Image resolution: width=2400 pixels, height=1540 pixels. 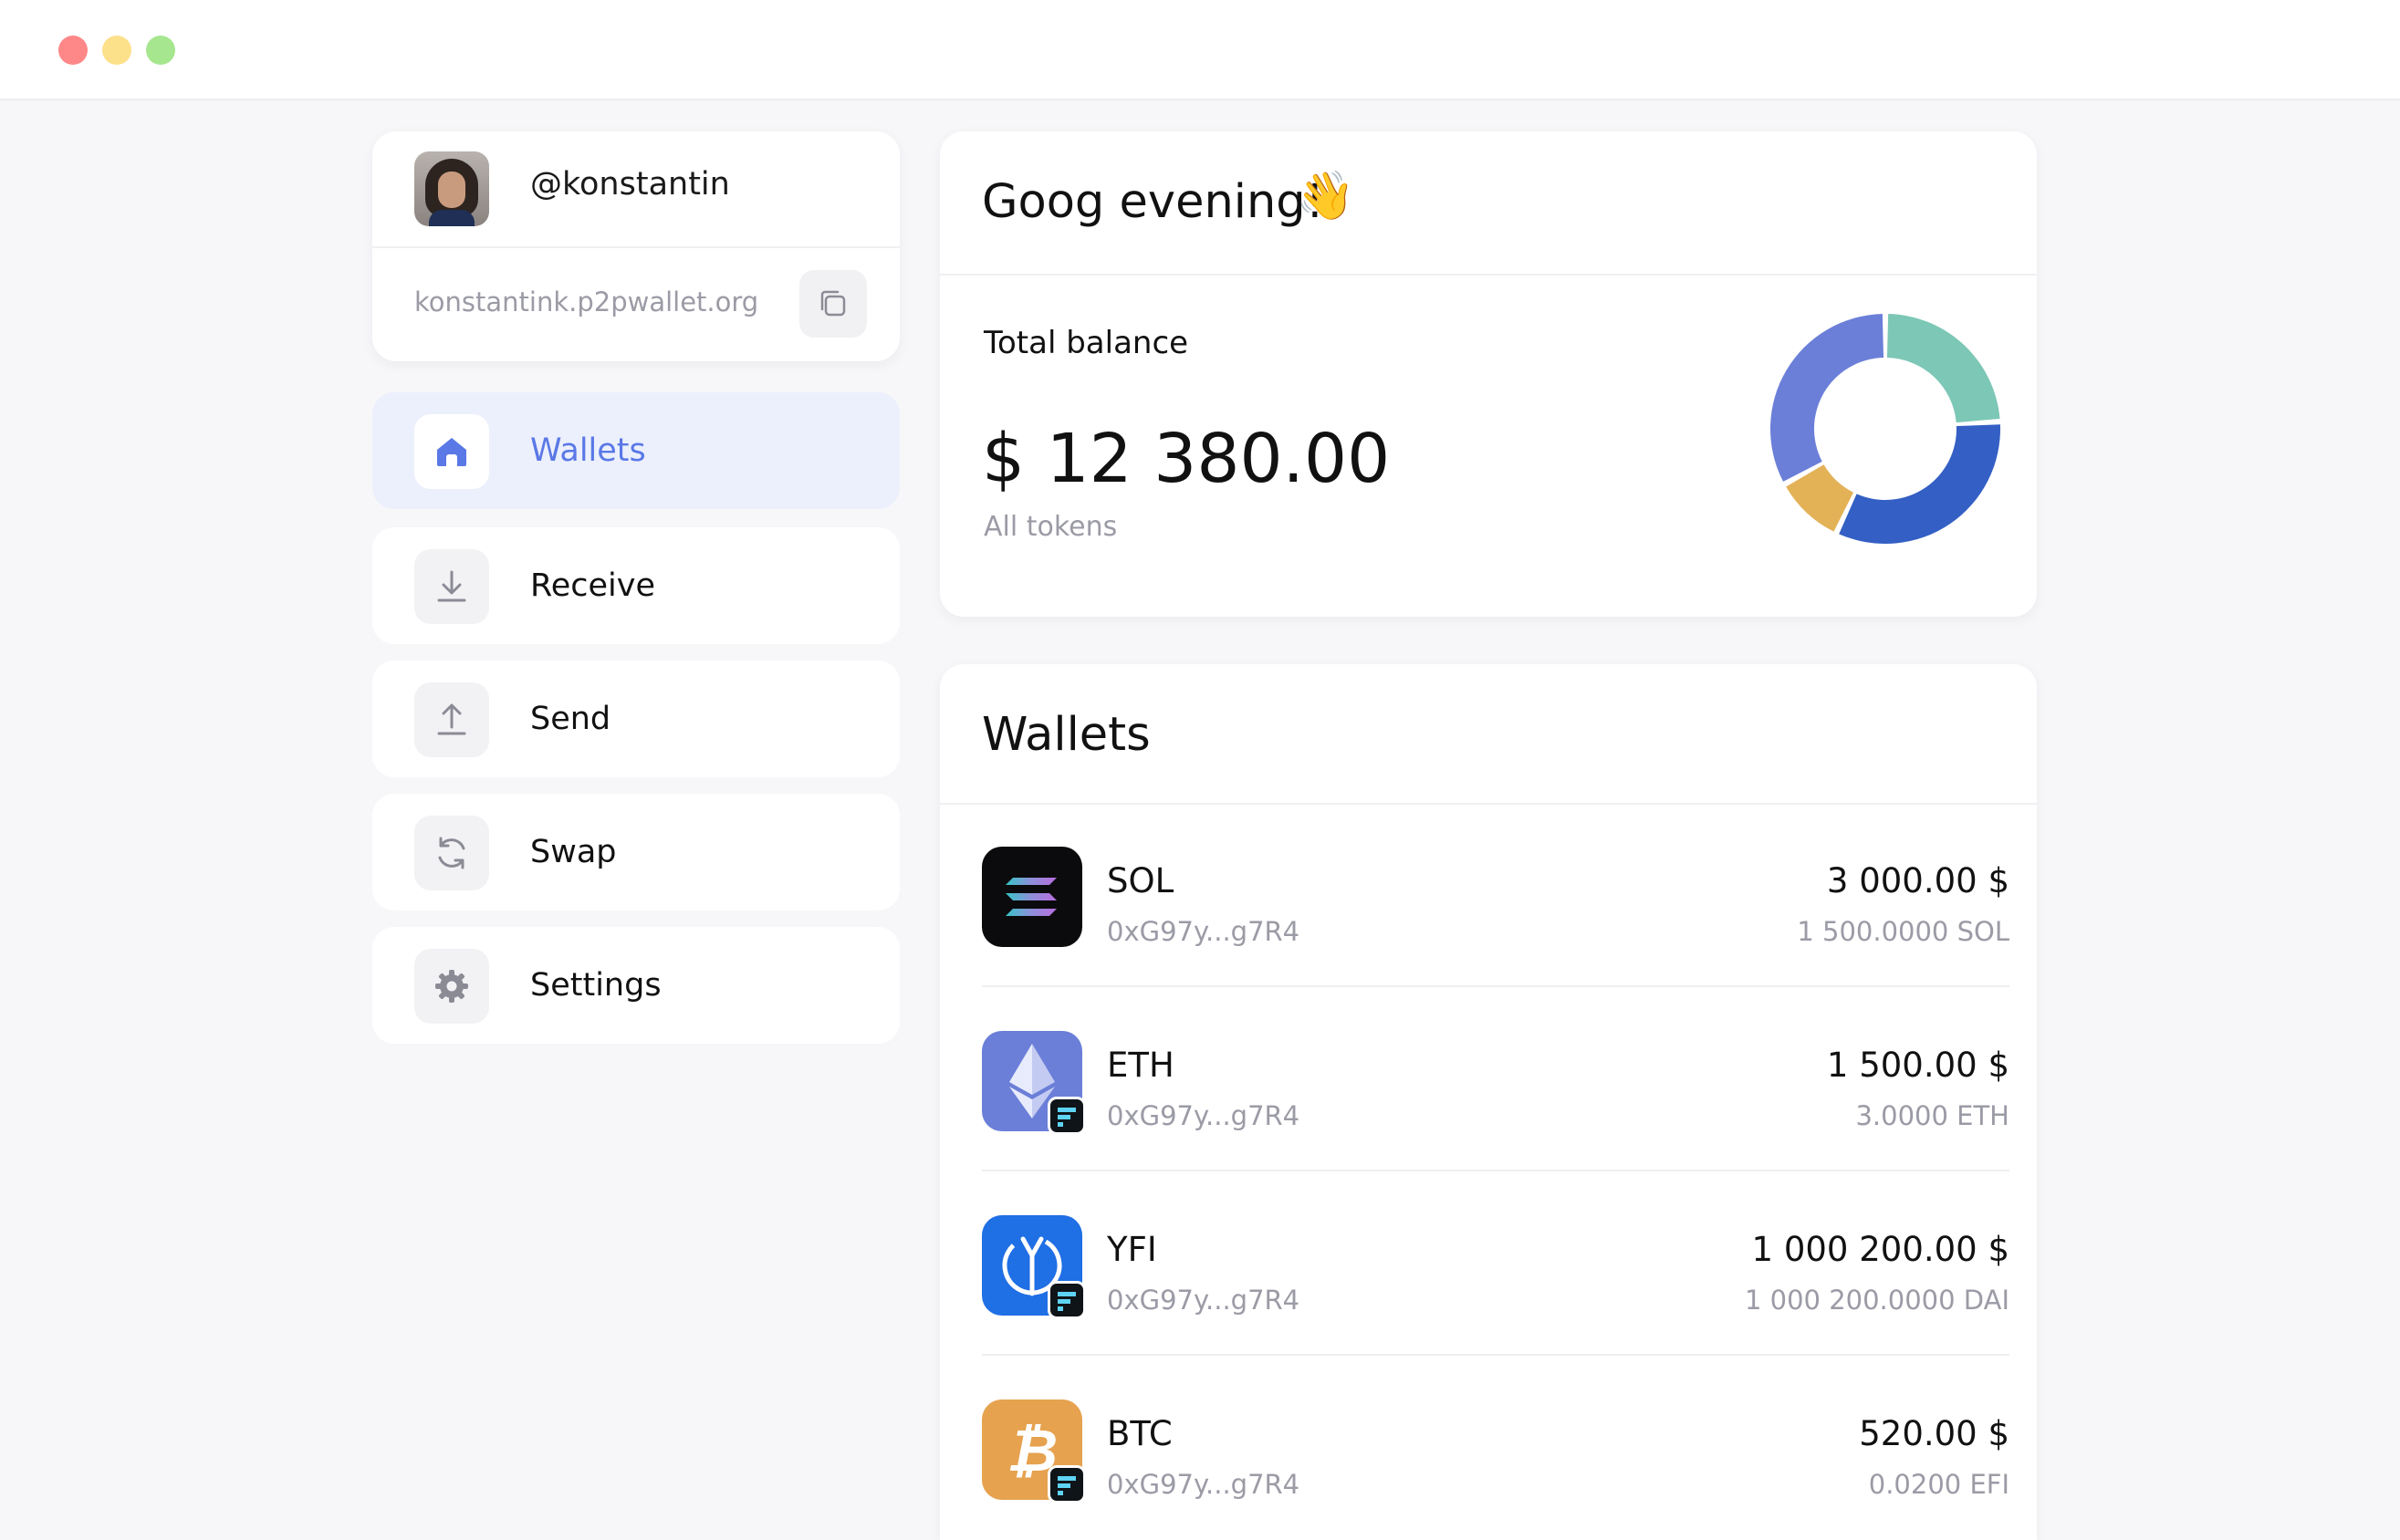 I want to click on donut-slice-btc, so click(x=1827, y=398).